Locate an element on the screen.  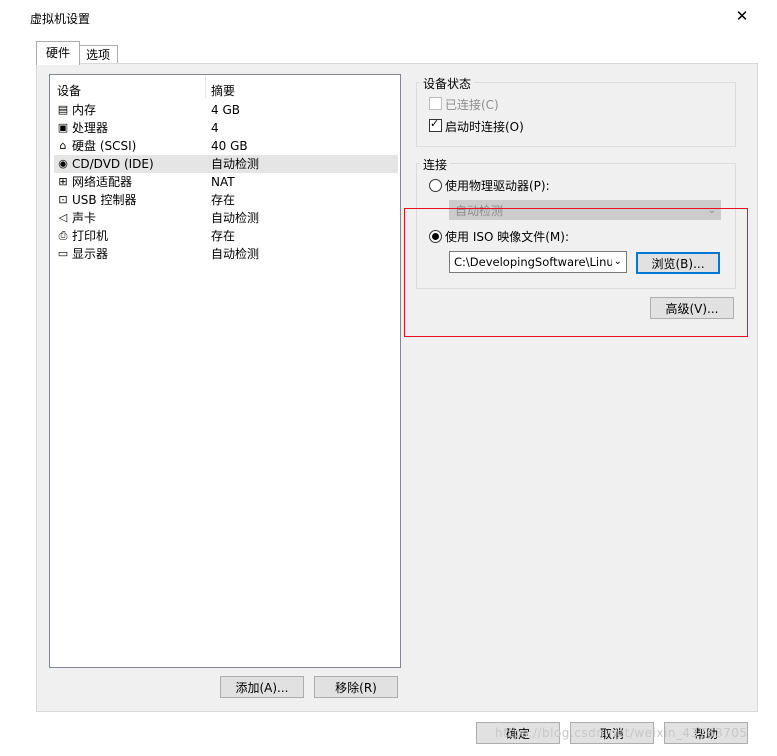
display-icon: ▭ is located at coordinates (63, 253).